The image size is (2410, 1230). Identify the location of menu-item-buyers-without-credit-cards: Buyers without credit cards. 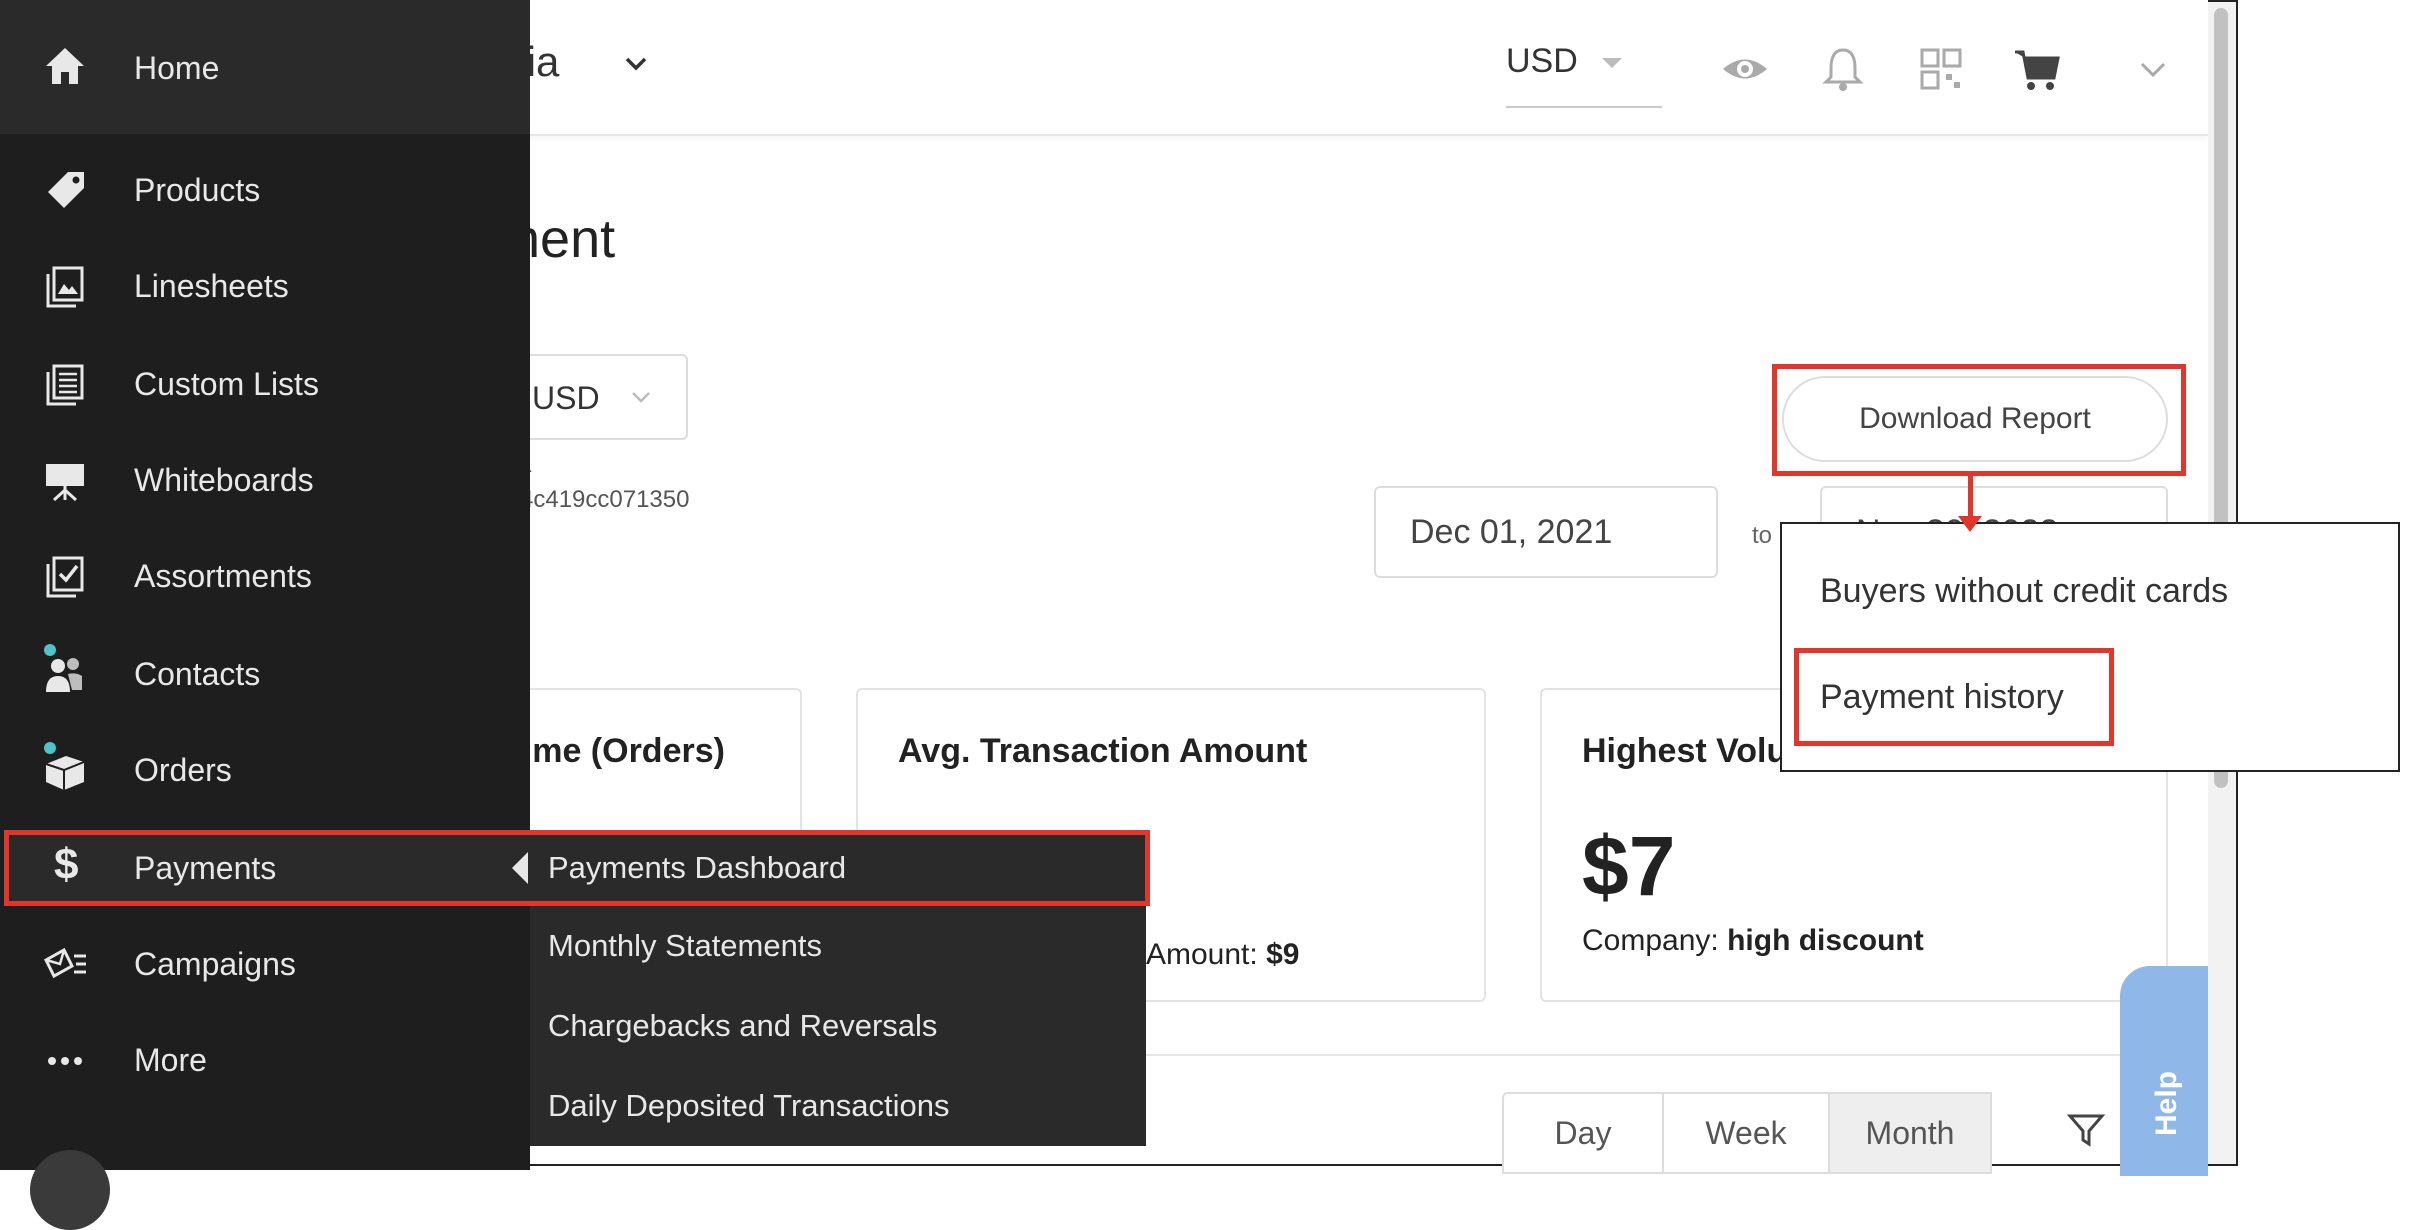
(2024, 591).